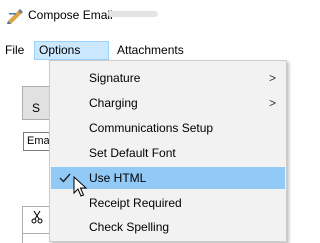 This screenshot has height=243, width=320. What do you see at coordinates (168, 78) in the screenshot?
I see `menu-item-signature: Signature >` at bounding box center [168, 78].